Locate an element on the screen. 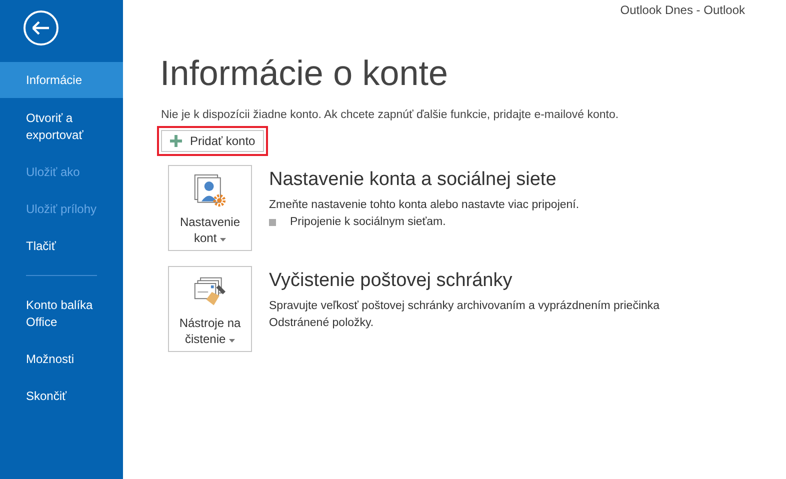 The image size is (786, 479). section-button: Nástroje na čistenie is located at coordinates (210, 309).